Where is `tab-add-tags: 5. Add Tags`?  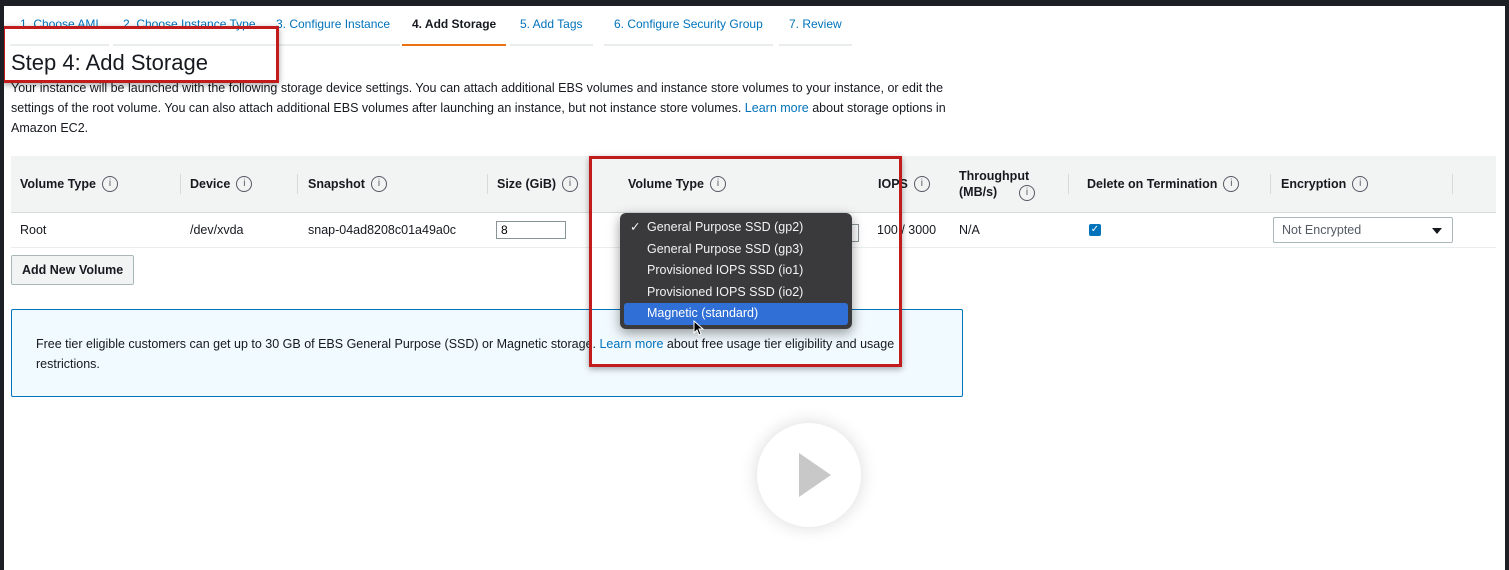 tab-add-tags: 5. Add Tags is located at coordinates (551, 30).